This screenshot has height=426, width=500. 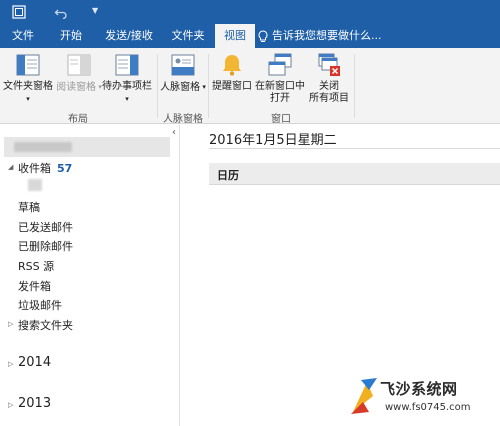 I want to click on account-name-blurred, so click(x=43, y=147).